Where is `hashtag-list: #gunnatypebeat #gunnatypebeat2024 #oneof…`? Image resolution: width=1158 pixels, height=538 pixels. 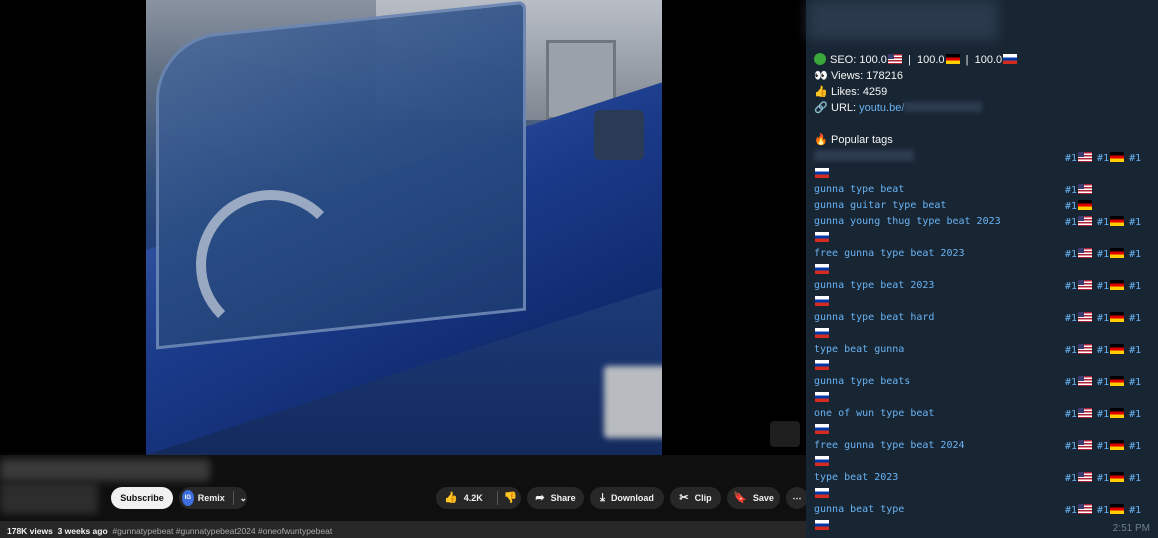
hashtag-list: #gunnatypebeat #gunnatypebeat2024 #oneof… is located at coordinates (222, 531).